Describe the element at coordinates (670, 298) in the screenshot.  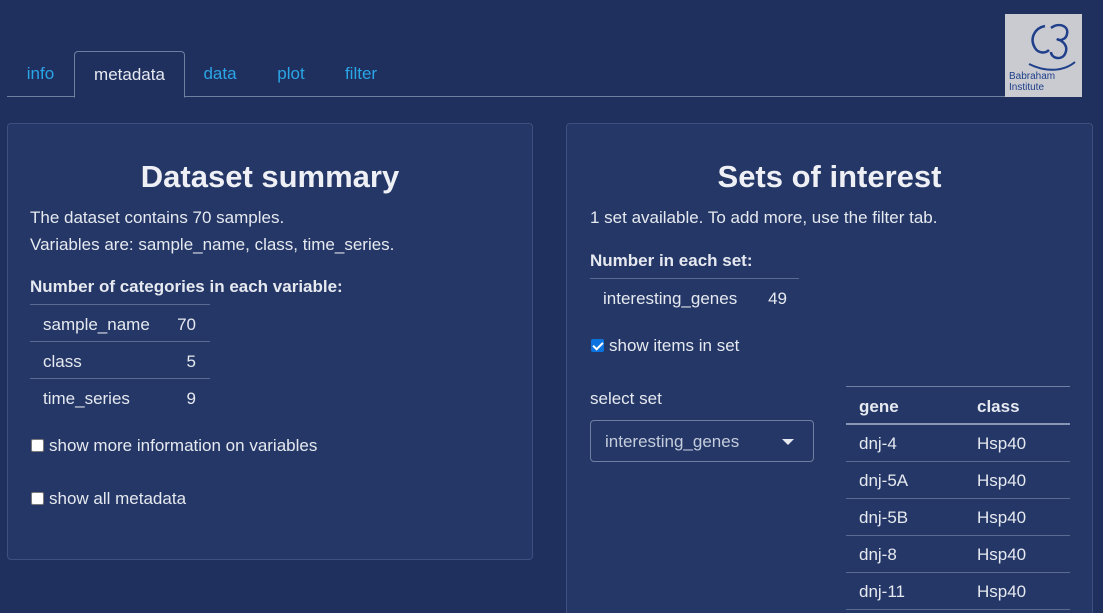
I see `set-name: interesting_genes` at that location.